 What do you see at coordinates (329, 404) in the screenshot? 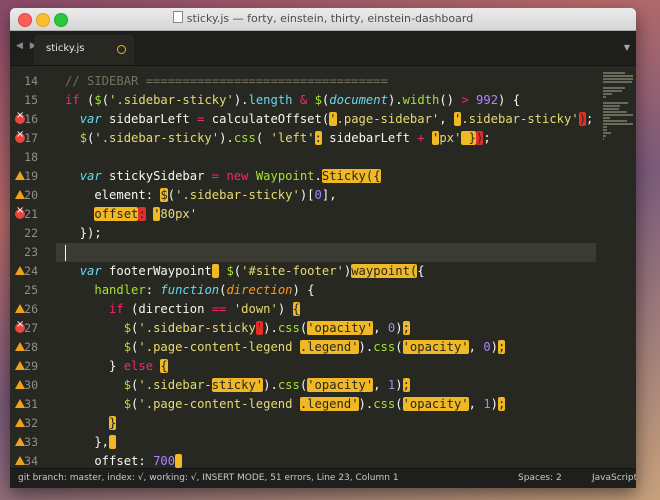
I see `lint-warning-mark: .legend'` at bounding box center [329, 404].